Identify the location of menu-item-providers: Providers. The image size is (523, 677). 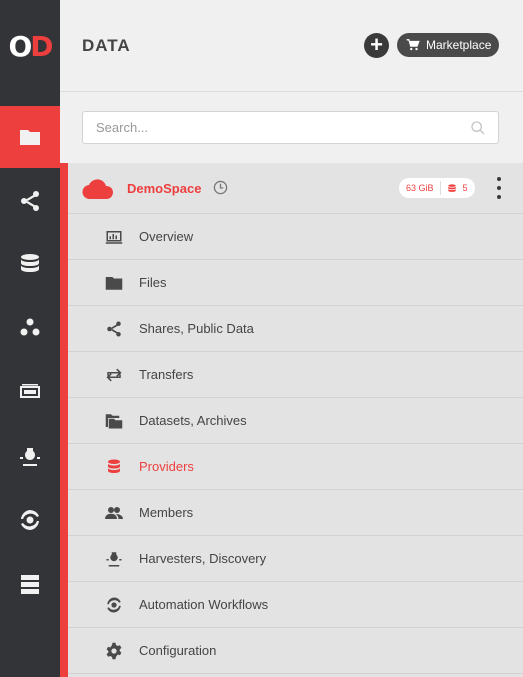
(295, 467).